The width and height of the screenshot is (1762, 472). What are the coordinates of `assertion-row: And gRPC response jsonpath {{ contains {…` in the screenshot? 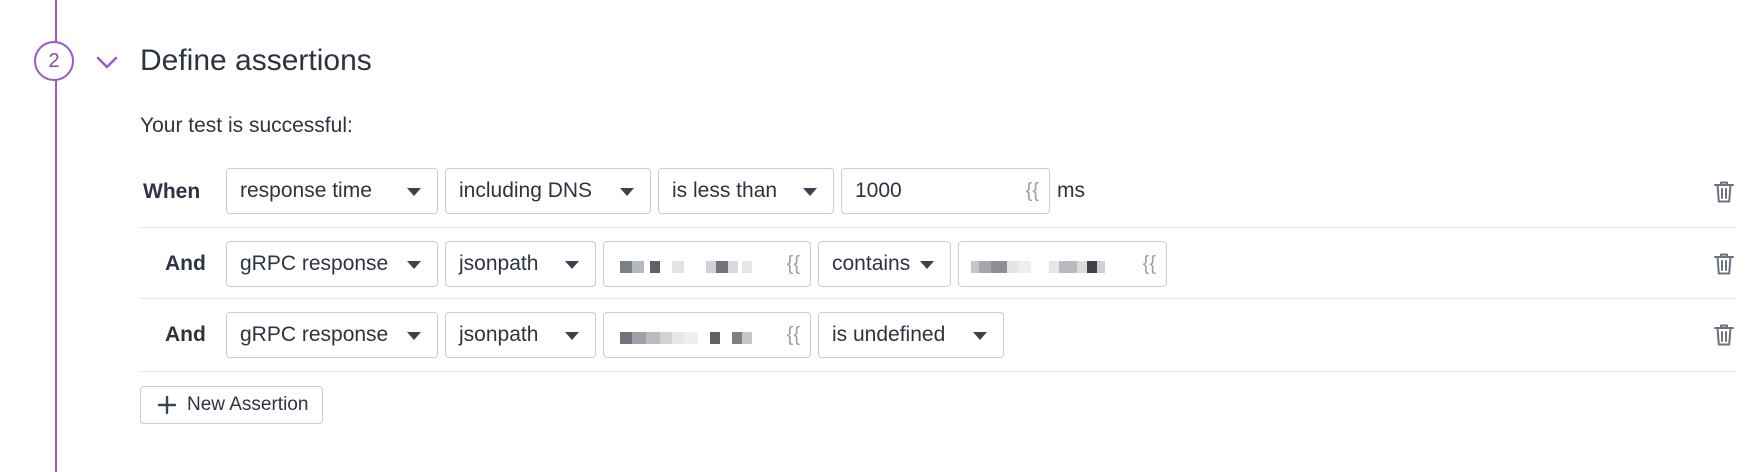 It's located at (937, 263).